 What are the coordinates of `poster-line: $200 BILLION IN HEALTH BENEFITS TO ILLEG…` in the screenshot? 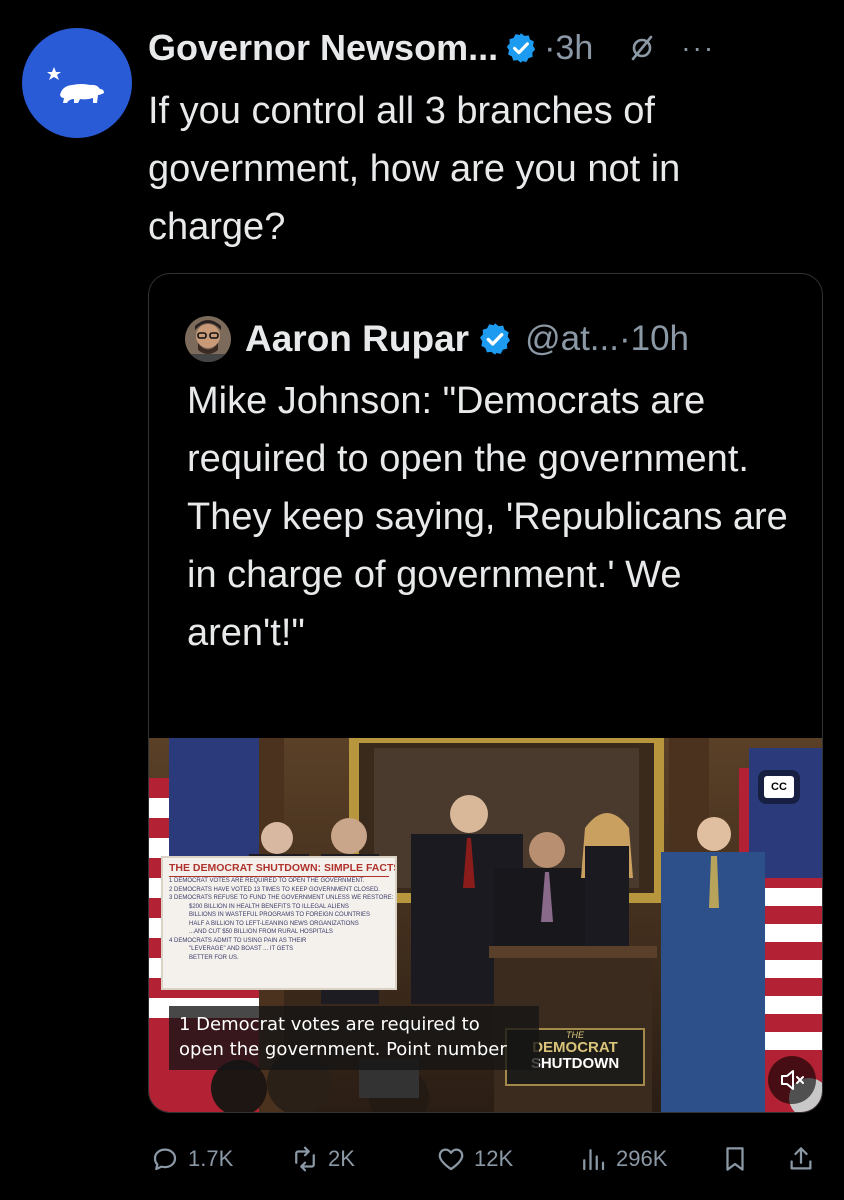 It's located at (269, 906).